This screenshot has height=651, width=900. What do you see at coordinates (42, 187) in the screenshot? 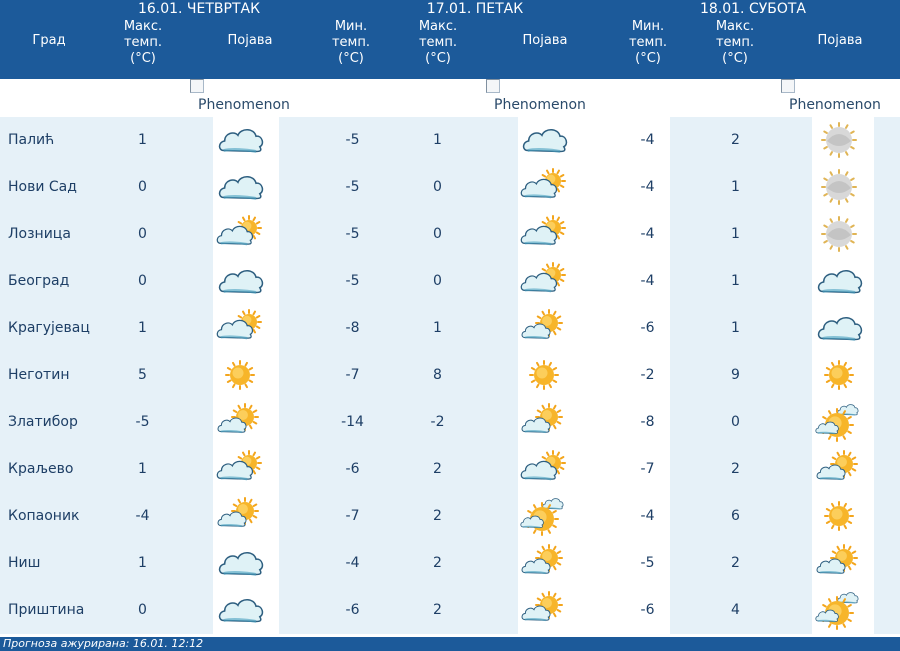
I see `city-name: Нови Сад` at bounding box center [42, 187].